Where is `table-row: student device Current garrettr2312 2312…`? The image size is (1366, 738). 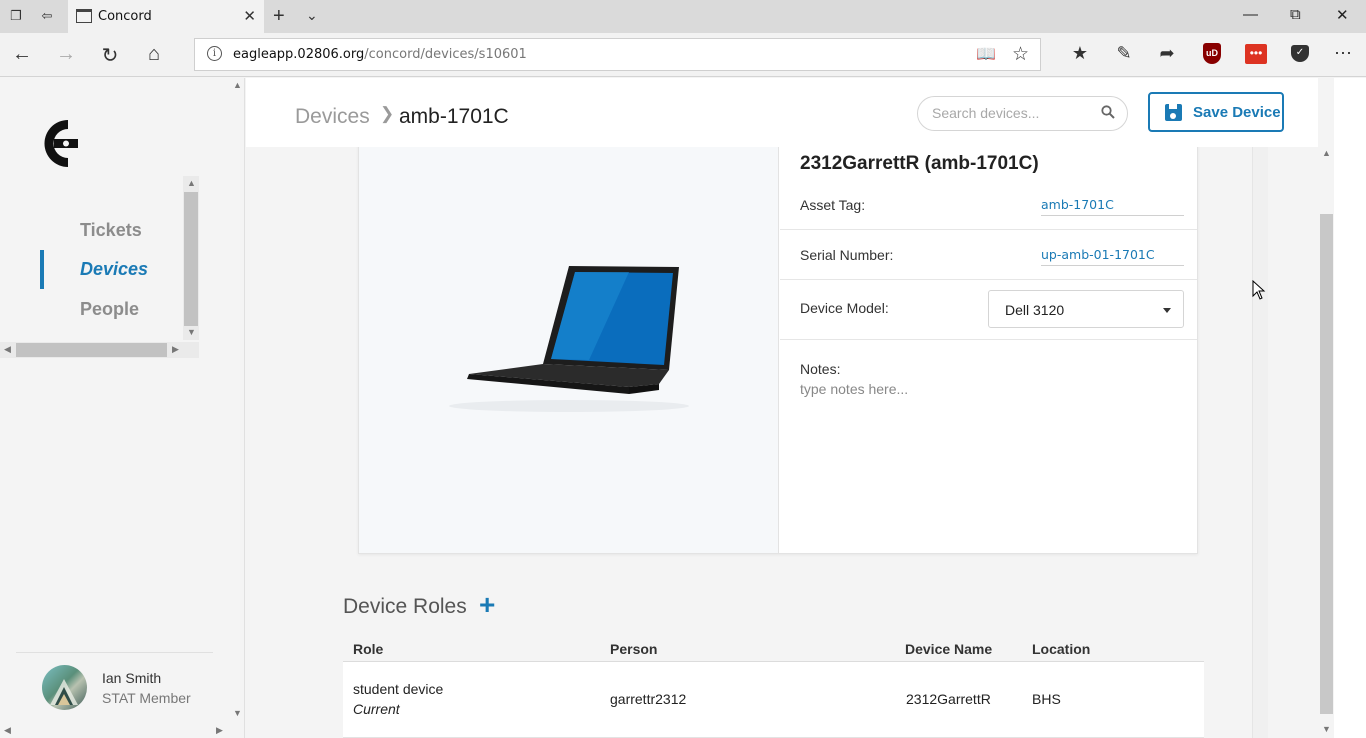 table-row: student device Current garrettr2312 2312… is located at coordinates (773, 700).